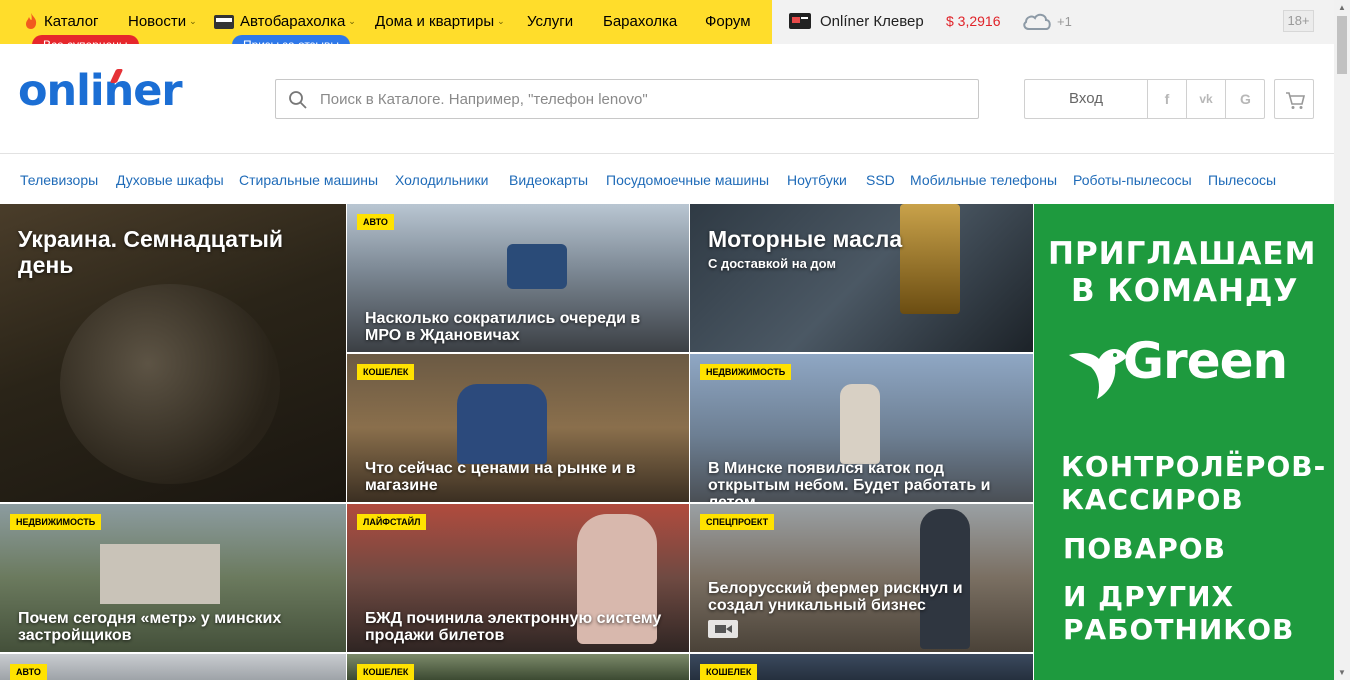 This screenshot has width=1350, height=680. I want to click on logo: onliner, so click(100, 91).